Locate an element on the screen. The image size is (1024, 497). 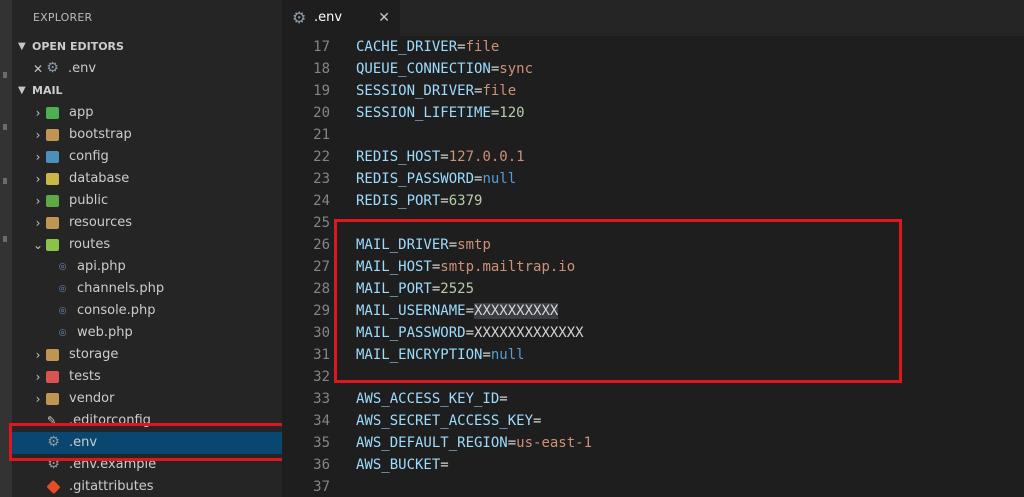
tree-item: ◎ web.php is located at coordinates (147, 333).